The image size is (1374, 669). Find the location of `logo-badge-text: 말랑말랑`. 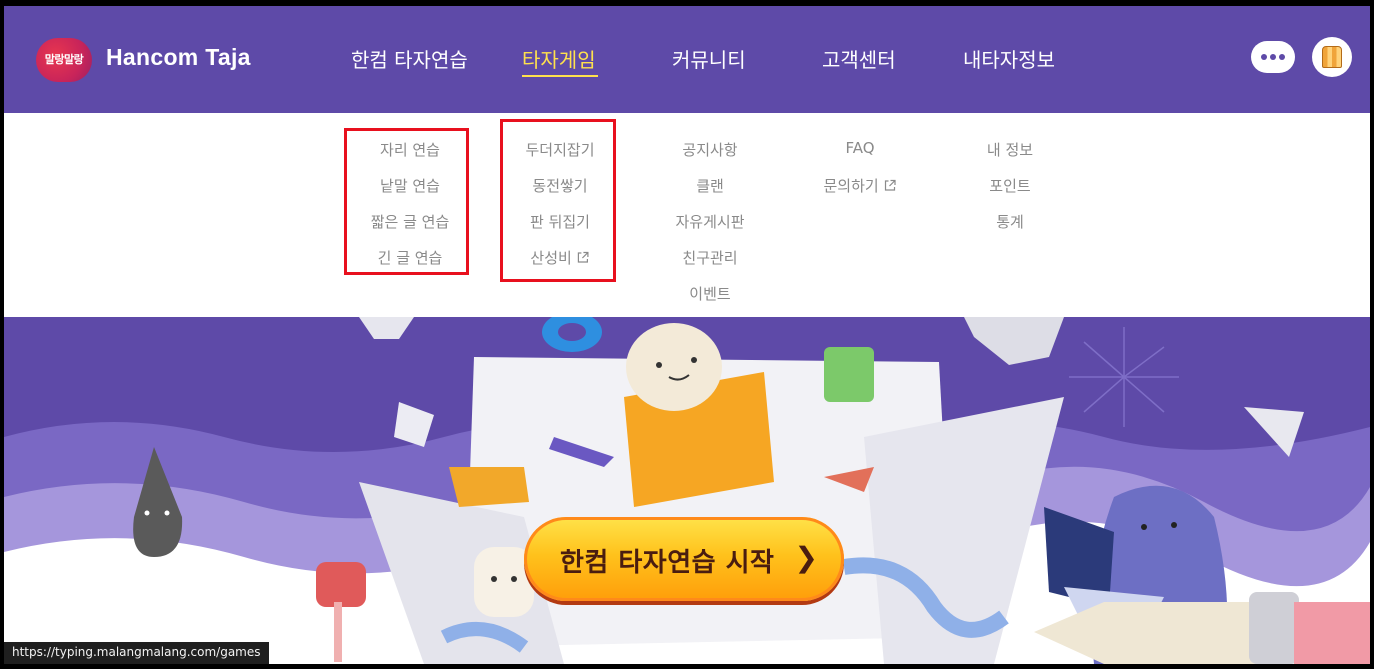

logo-badge-text: 말랑말랑 is located at coordinates (64, 59).